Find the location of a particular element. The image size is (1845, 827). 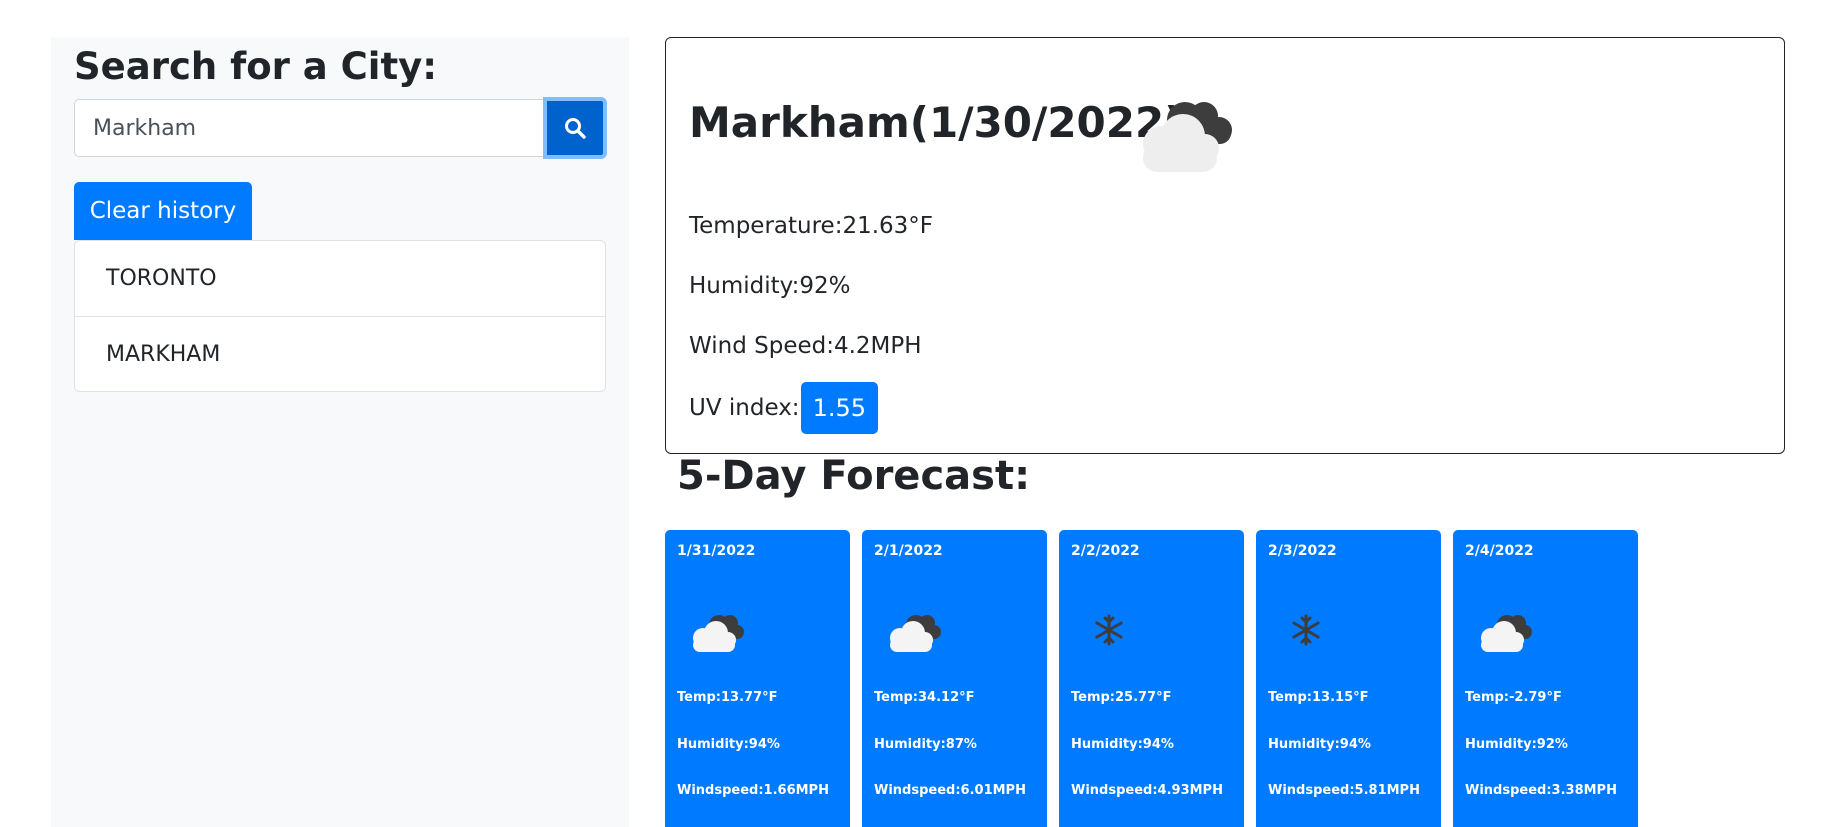

city-search-input is located at coordinates (309, 128).